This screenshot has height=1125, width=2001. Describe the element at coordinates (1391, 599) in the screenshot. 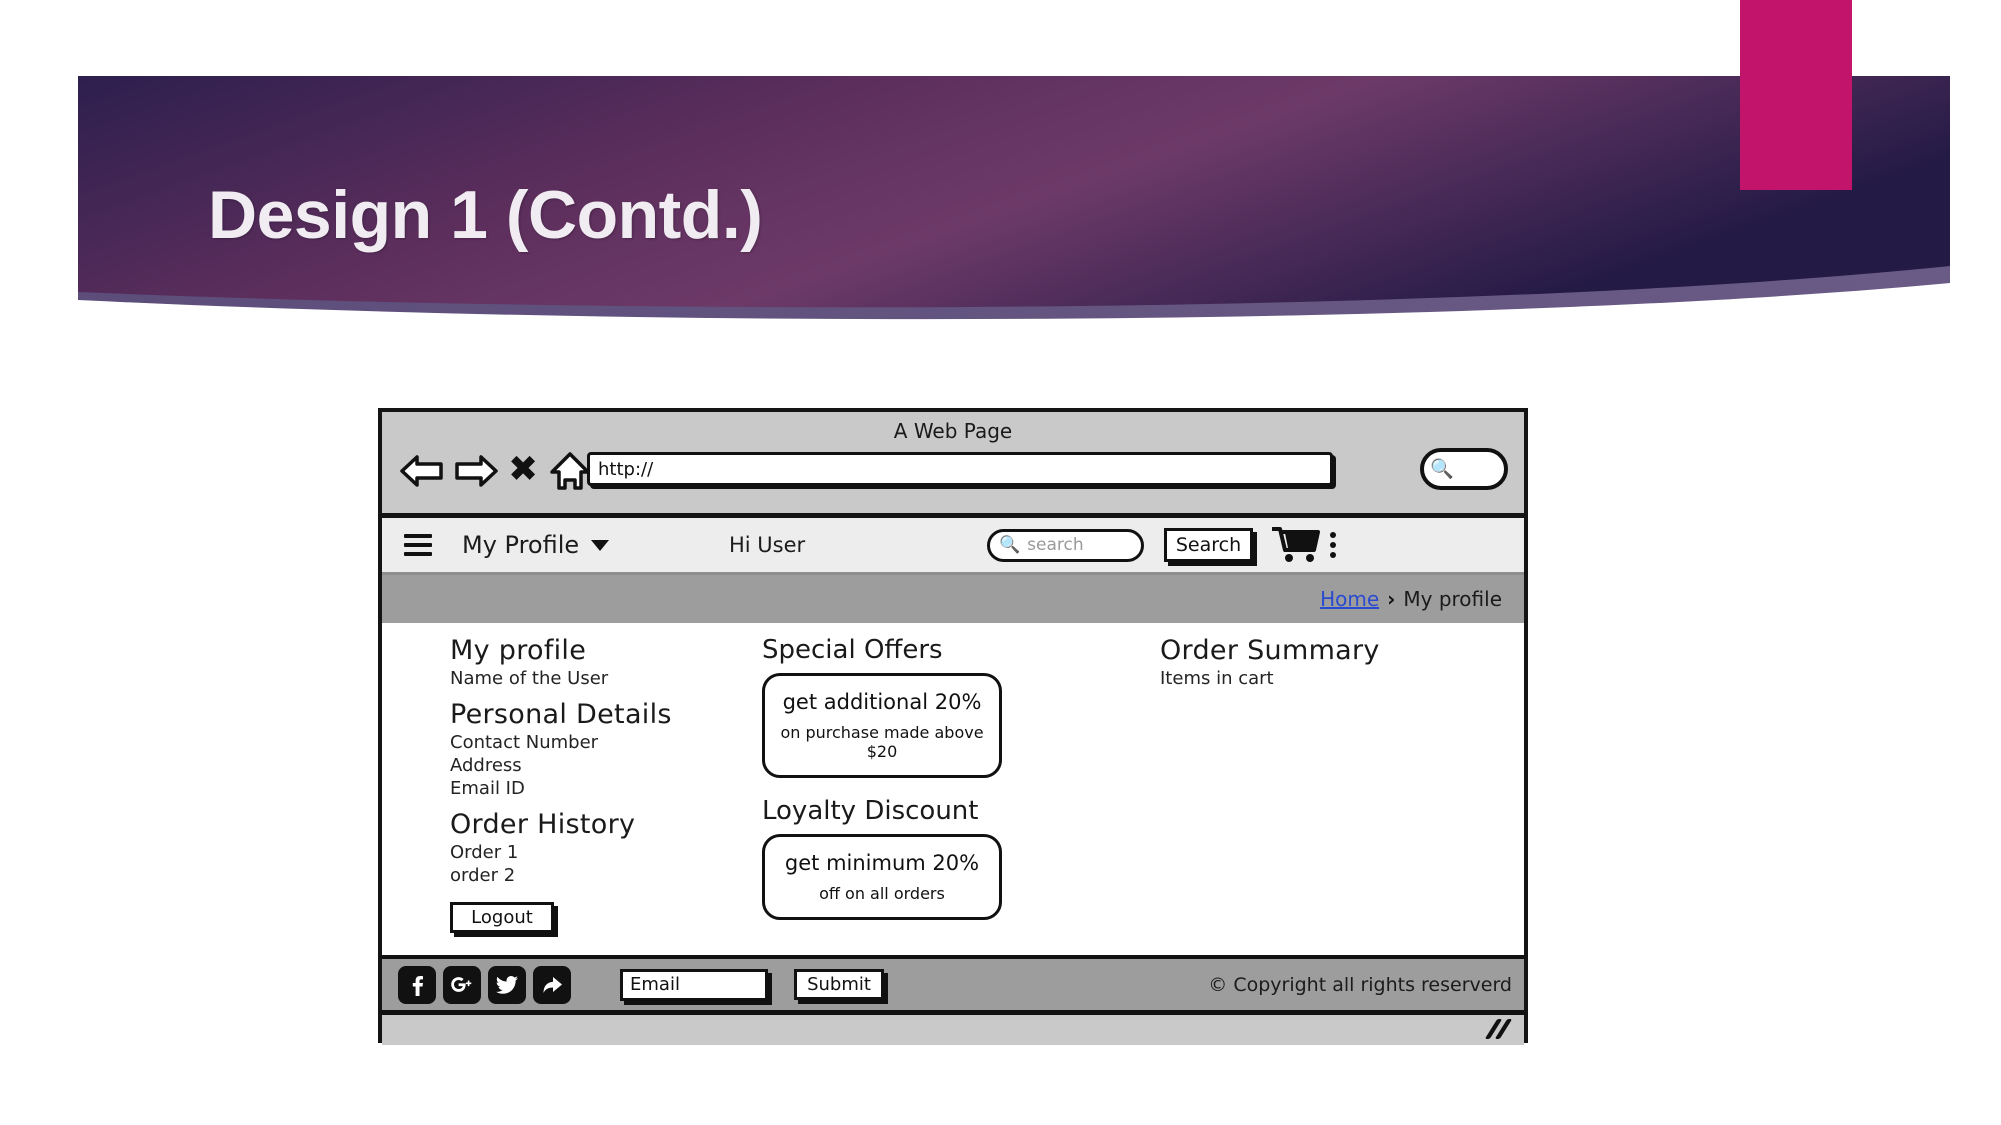

I see `chevron-right-icon: ›` at that location.